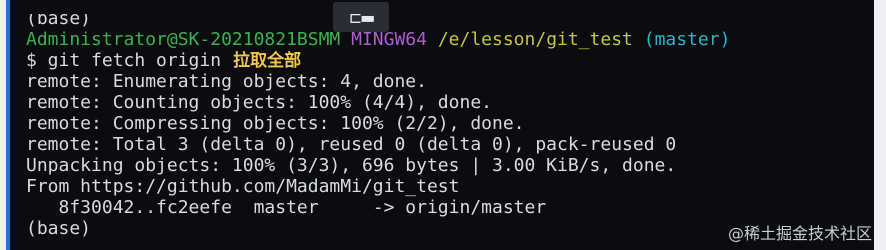 The width and height of the screenshot is (886, 250). What do you see at coordinates (440, 7) in the screenshot?
I see `terminal-top-strip` at bounding box center [440, 7].